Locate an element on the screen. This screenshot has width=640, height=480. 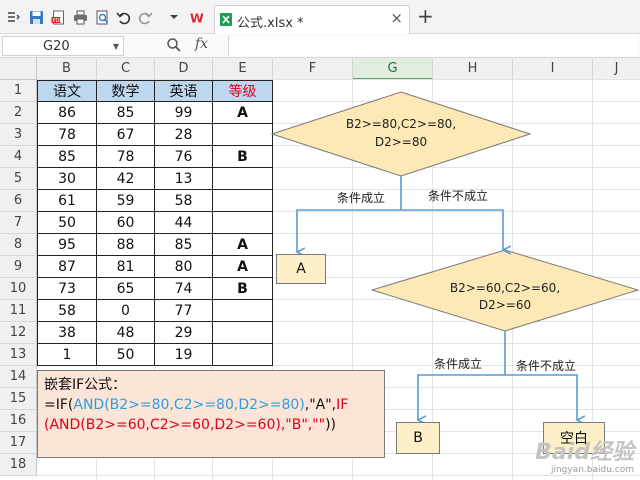
no-label-1: 条件不成立 is located at coordinates (458, 195).